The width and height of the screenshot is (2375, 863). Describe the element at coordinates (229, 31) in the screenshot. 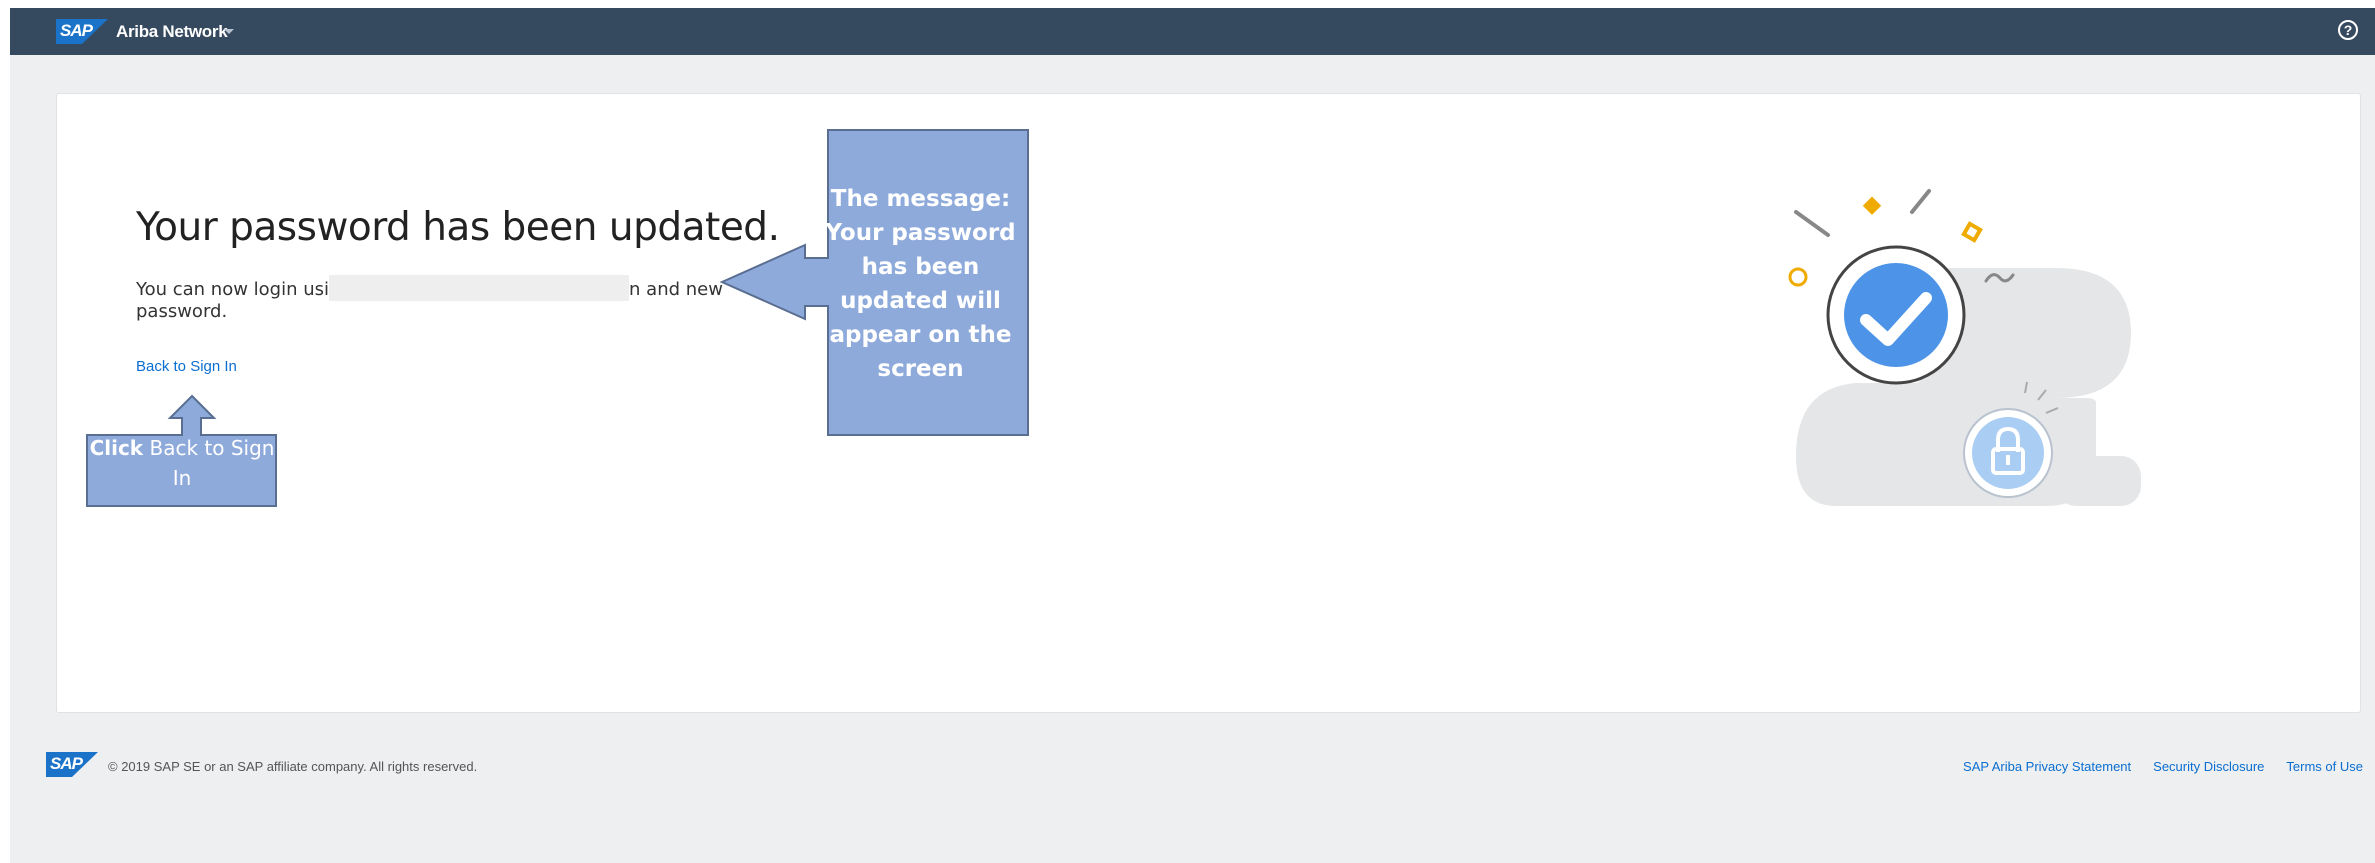

I see `chevron-down-icon` at that location.